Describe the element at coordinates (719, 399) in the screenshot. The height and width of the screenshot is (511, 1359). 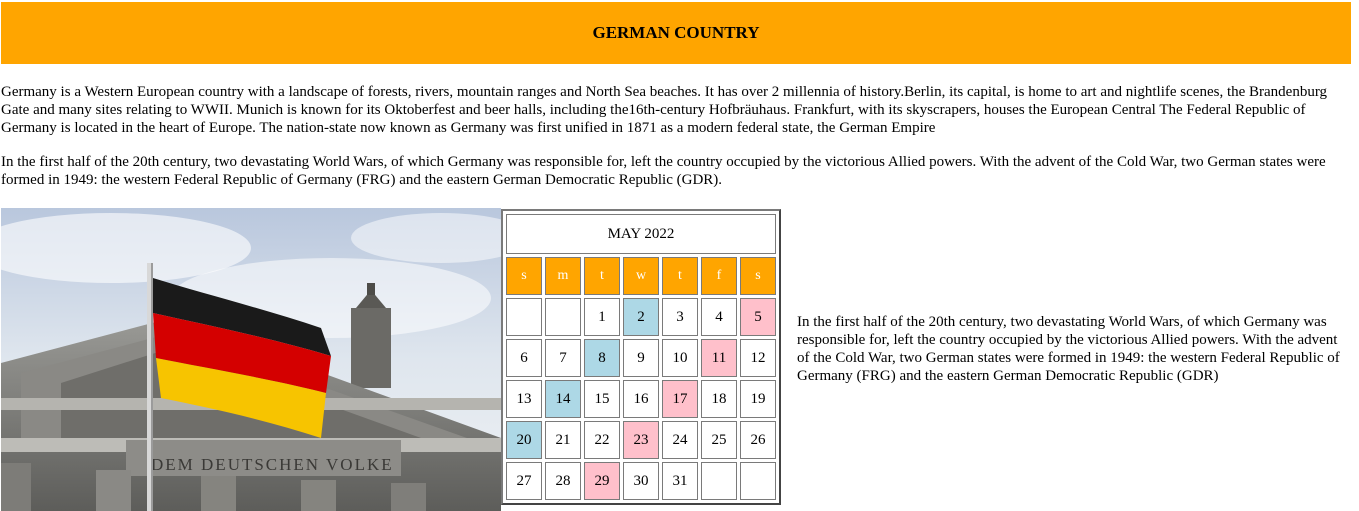
I see `calendar-day: 18` at that location.